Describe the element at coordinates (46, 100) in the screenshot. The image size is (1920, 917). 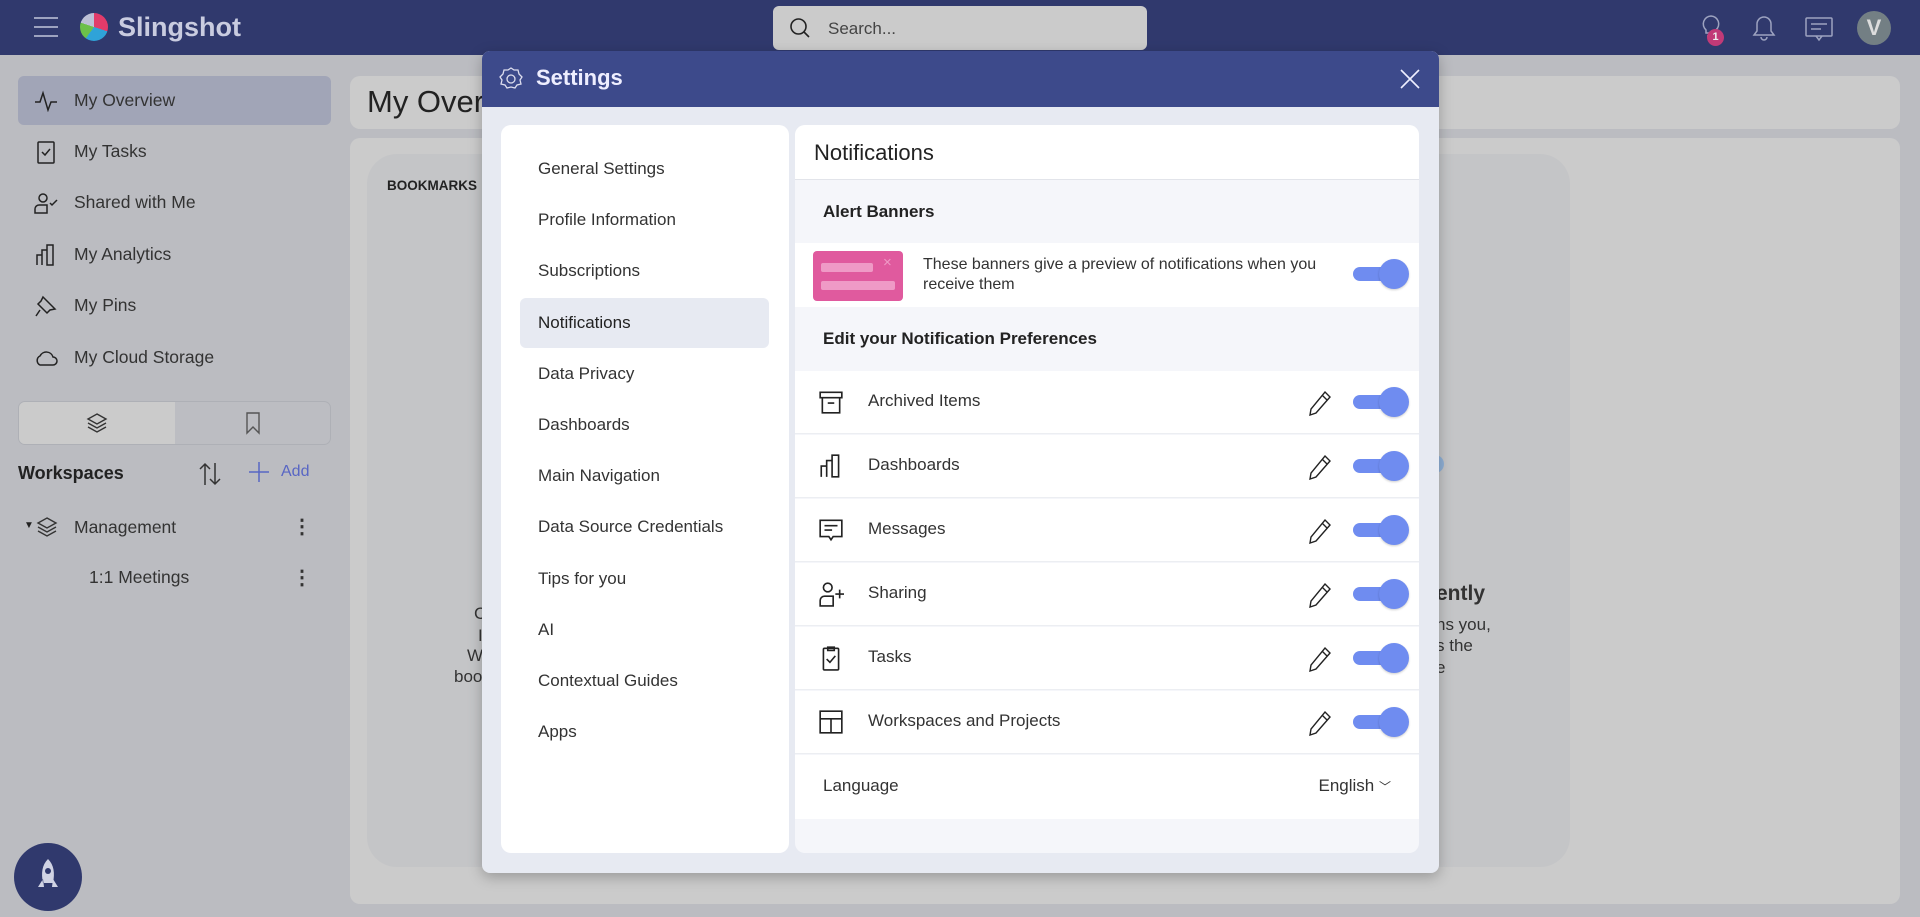
I see `activity-icon` at that location.